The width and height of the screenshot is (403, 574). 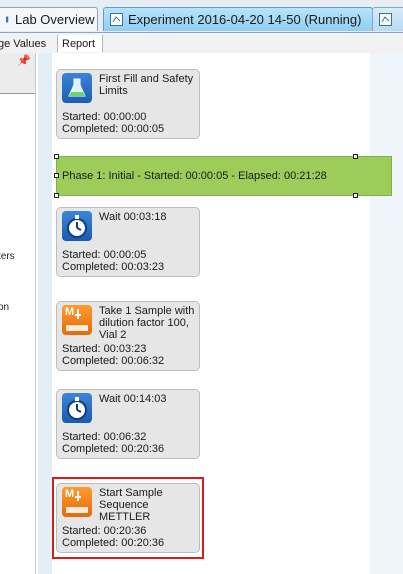 I want to click on tab-experiment: Experiment 2016-04-20 14-50 (Running), so click(x=238, y=19).